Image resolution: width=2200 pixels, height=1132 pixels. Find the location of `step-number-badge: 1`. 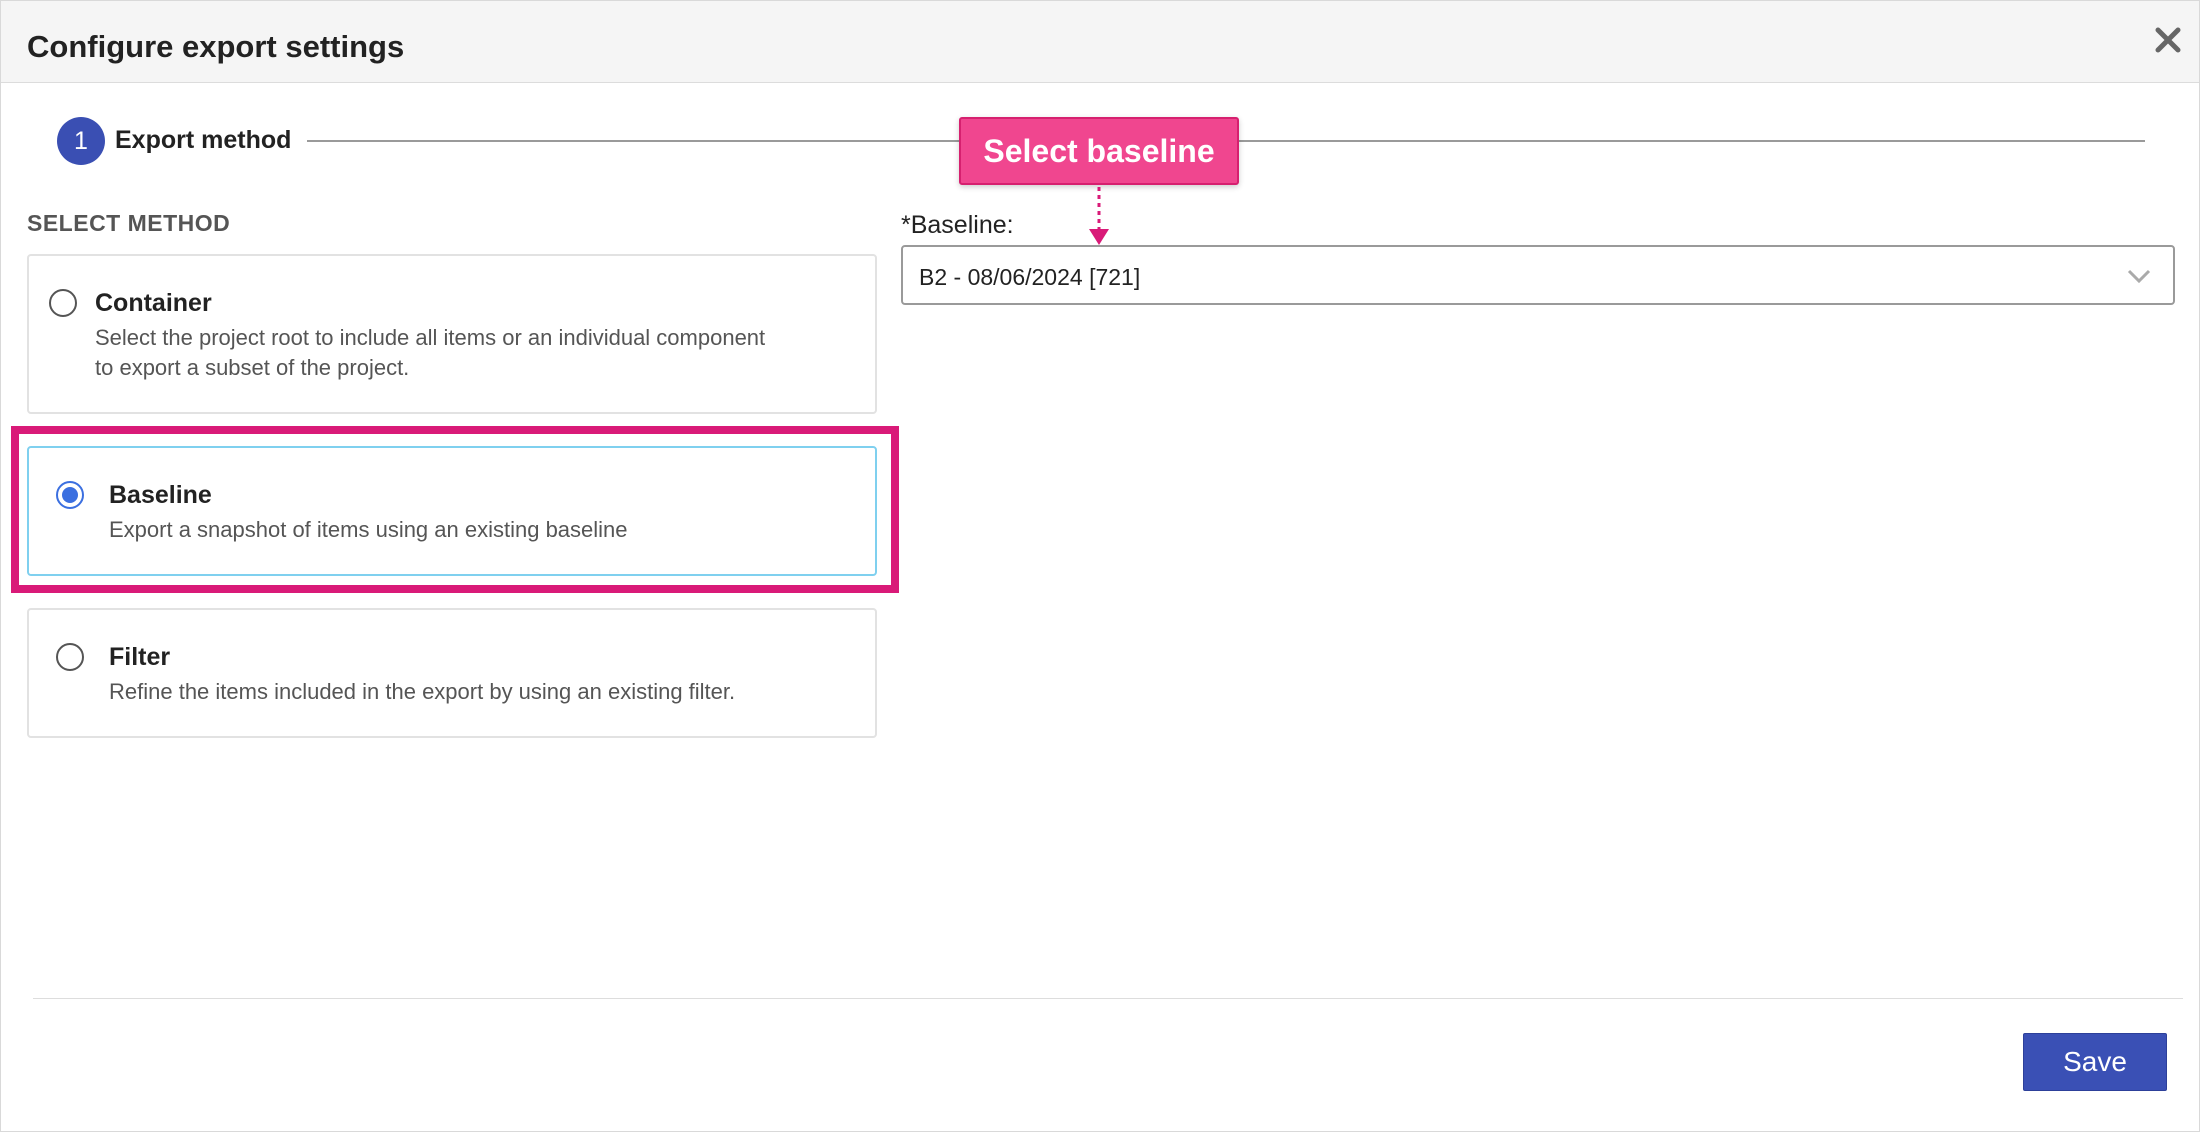

step-number-badge: 1 is located at coordinates (81, 141).